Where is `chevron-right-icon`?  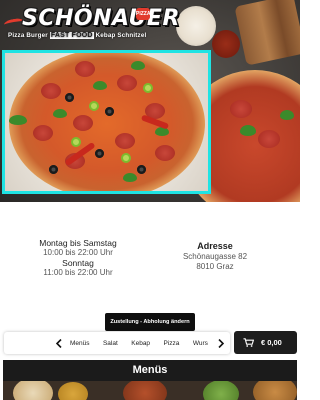
chevron-right-icon is located at coordinates (221, 343).